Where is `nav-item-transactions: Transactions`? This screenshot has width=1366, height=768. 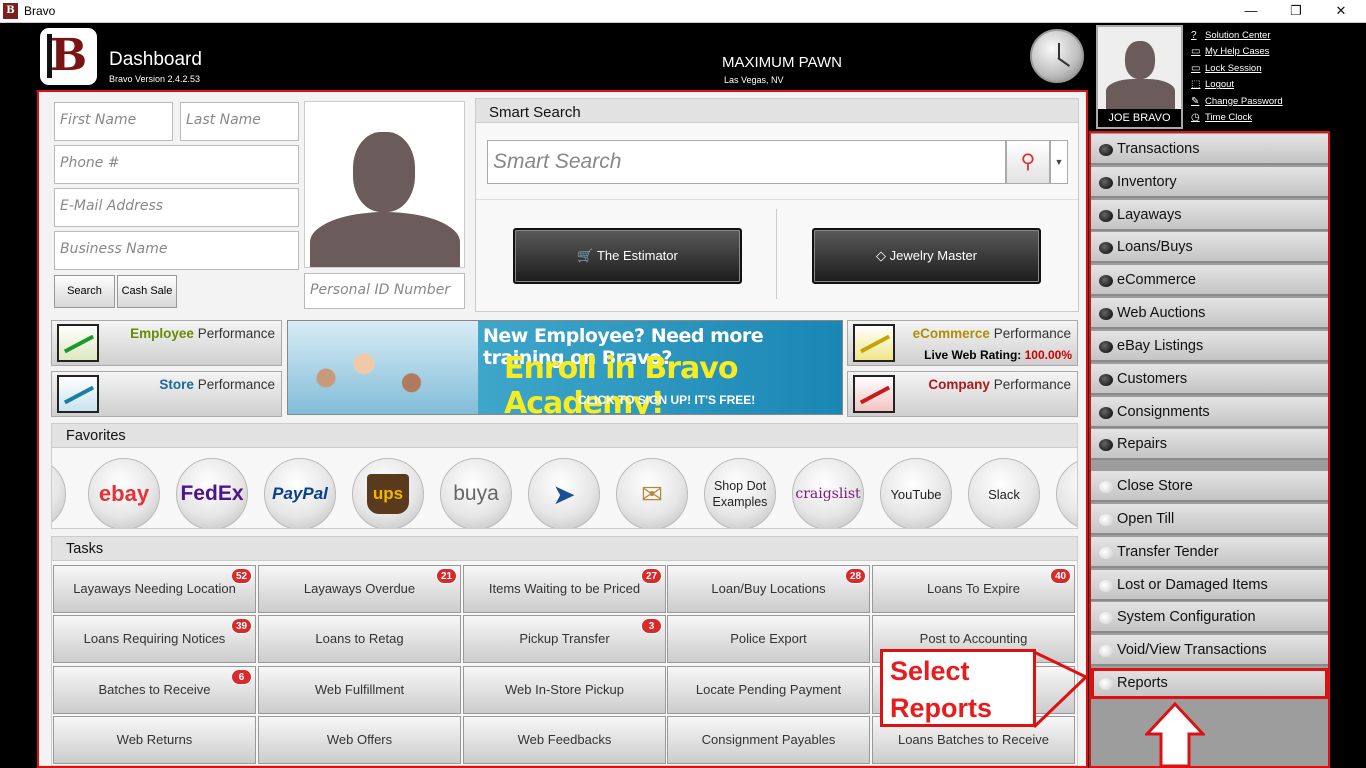
nav-item-transactions: Transactions is located at coordinates (1209, 149).